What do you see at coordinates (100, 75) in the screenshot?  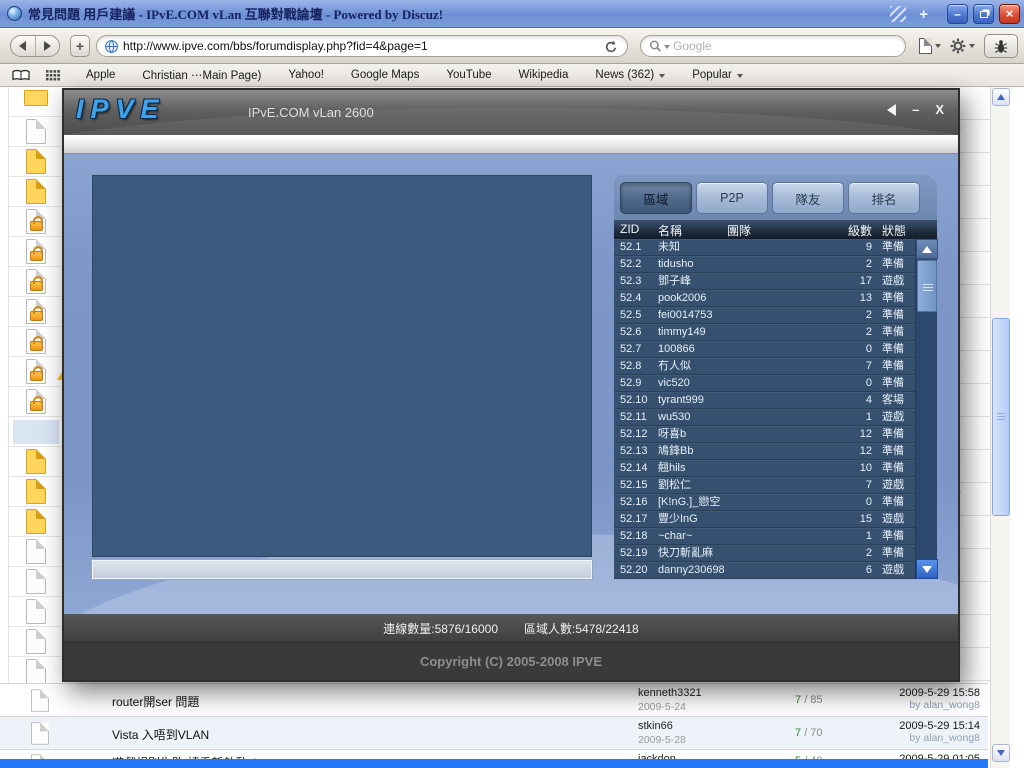 I see `bookmark-item: Apple` at bounding box center [100, 75].